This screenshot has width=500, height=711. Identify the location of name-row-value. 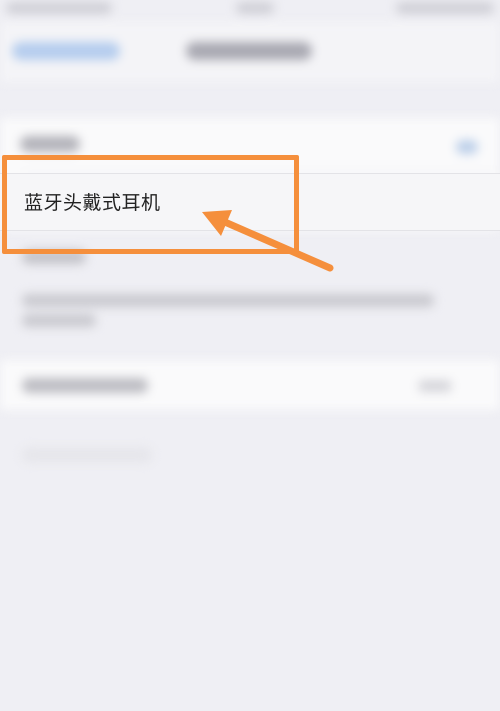
(467, 147).